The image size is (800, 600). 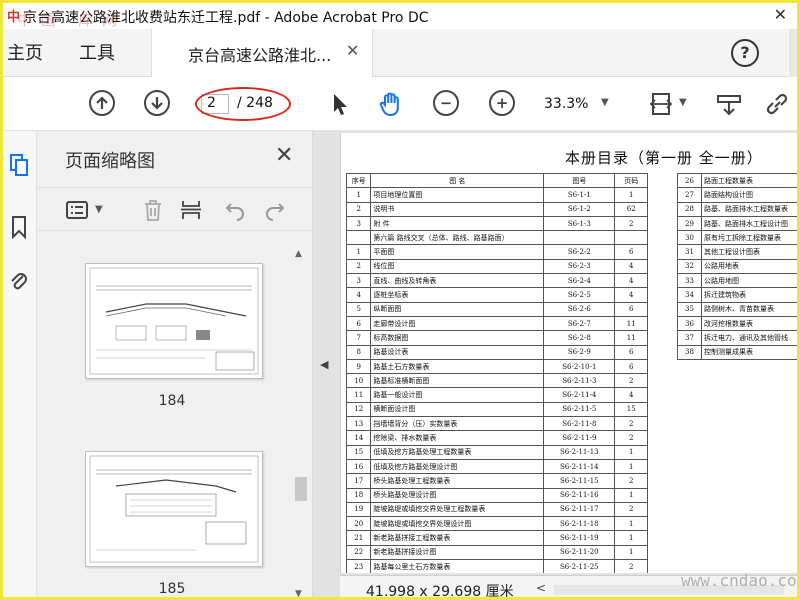 I want to click on column-header: 图号, so click(x=579, y=180).